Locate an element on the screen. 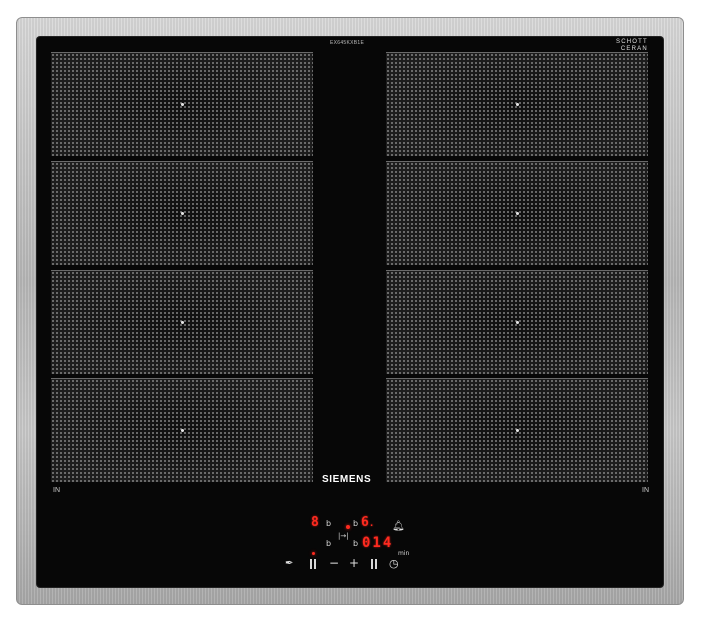 This screenshot has height=618, width=701. right-power-level-suffix: . is located at coordinates (371, 524).